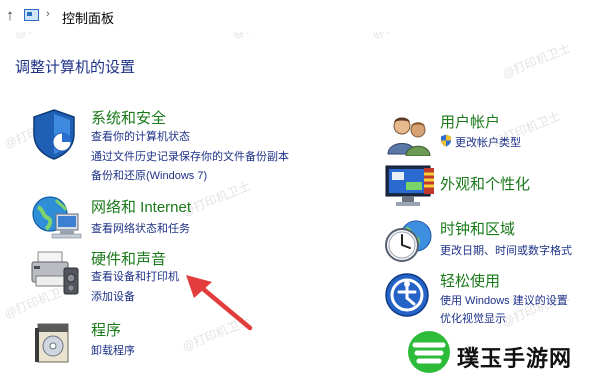 This screenshot has width=600, height=375. I want to click on brand-logo-icon, so click(429, 352).